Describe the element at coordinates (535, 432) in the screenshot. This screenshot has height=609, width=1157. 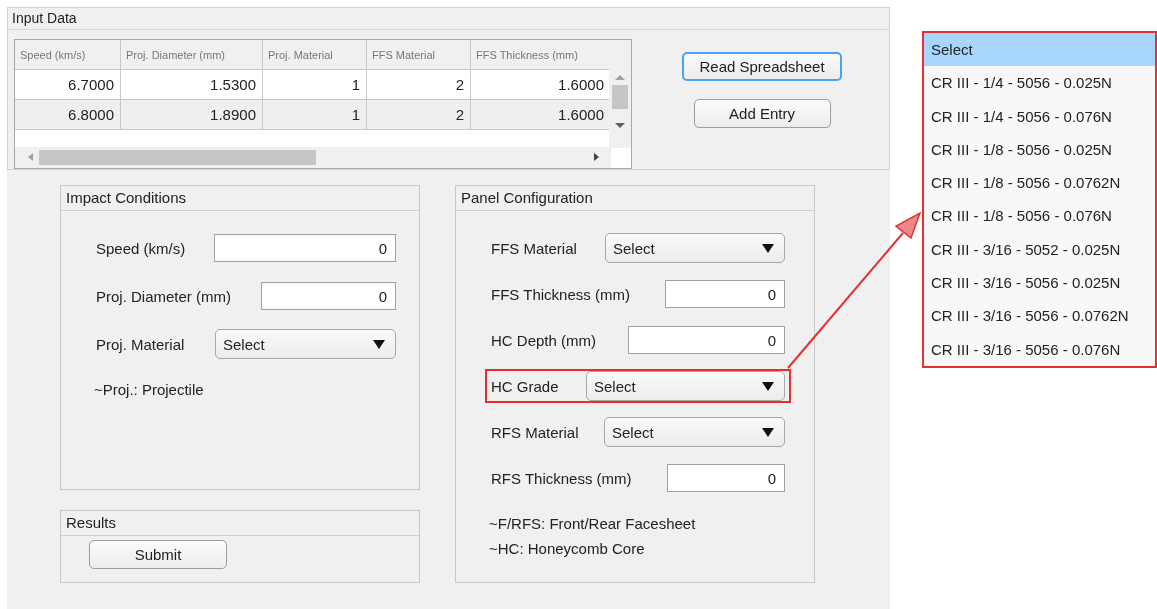
I see `field-label: RFS Material` at that location.